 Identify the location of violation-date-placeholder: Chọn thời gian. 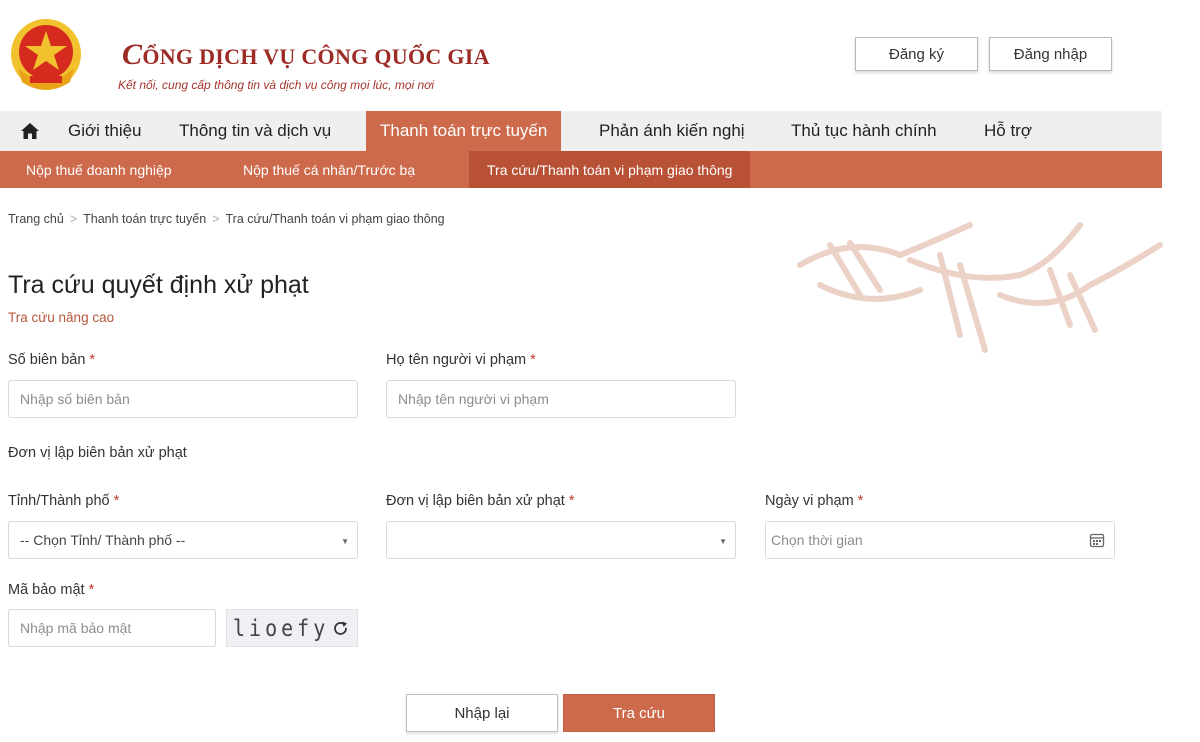
(817, 540).